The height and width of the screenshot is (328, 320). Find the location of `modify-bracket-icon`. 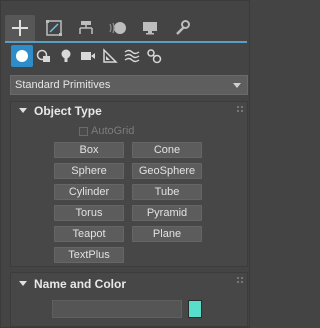

modify-bracket-icon is located at coordinates (54, 28).